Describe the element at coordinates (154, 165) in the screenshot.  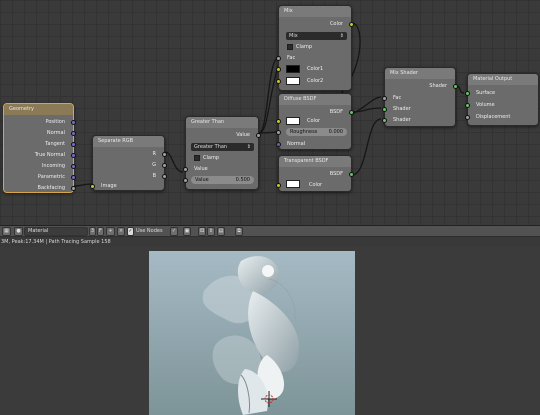
I see `output-g: G` at that location.